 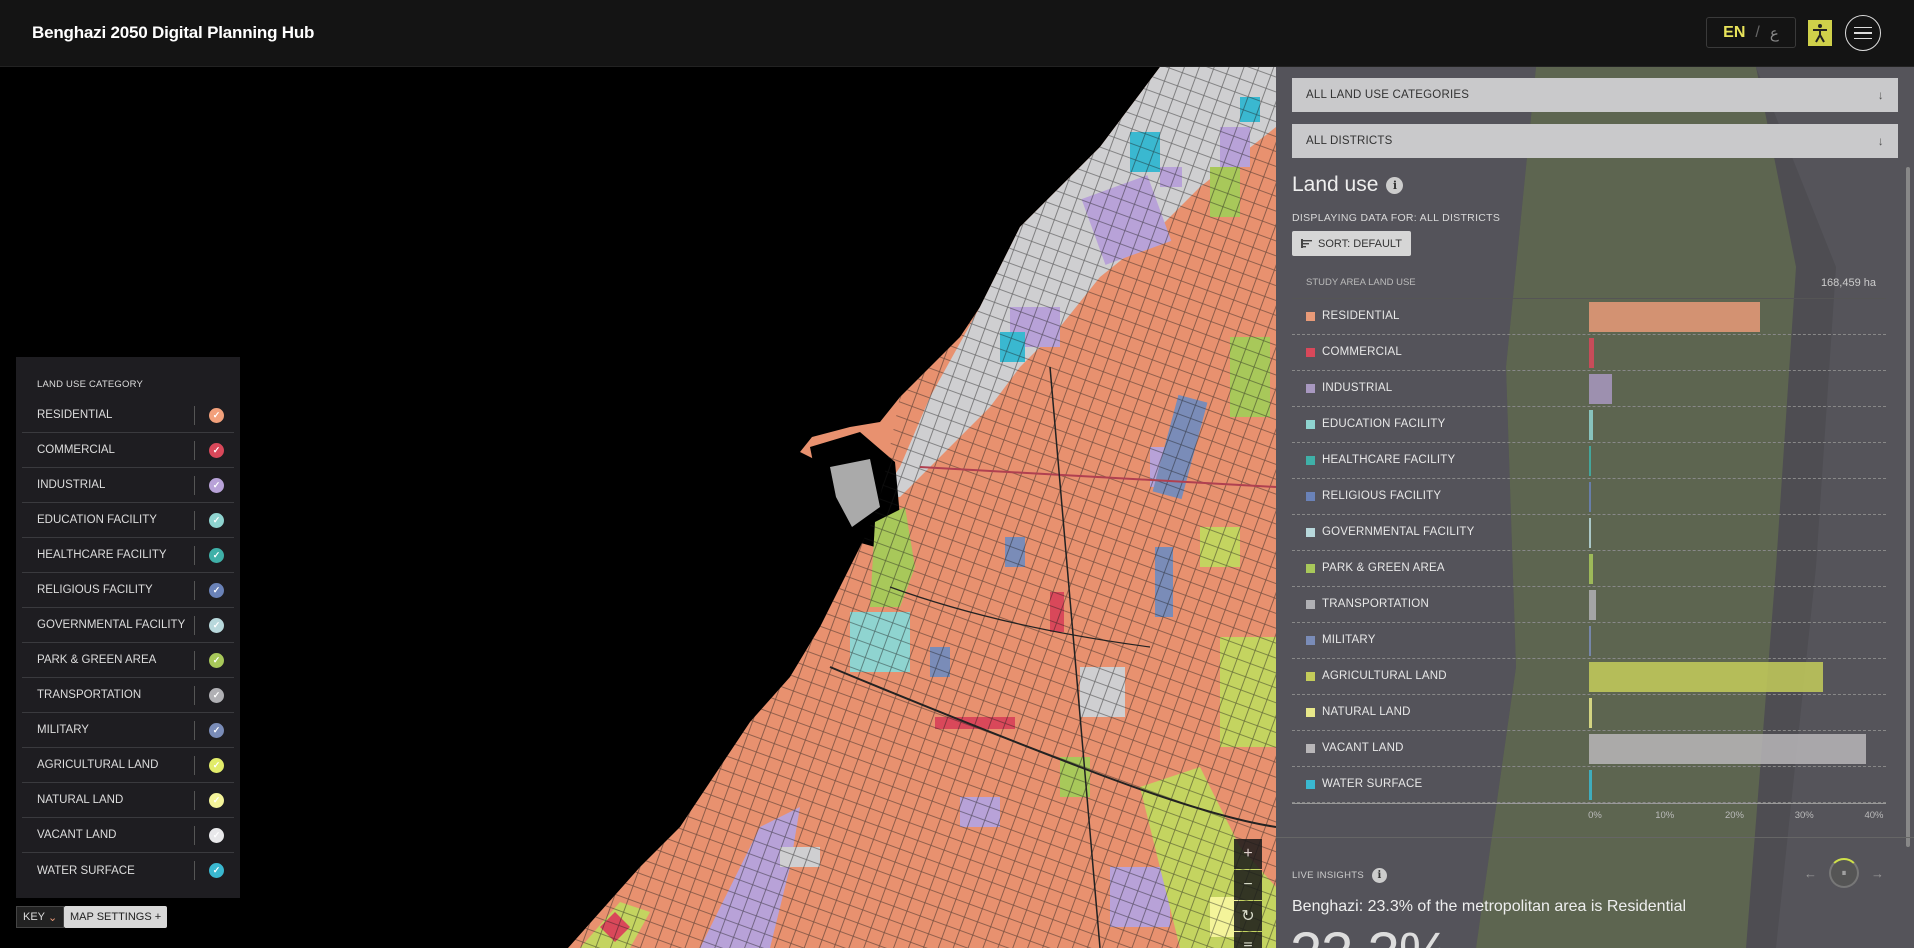 I want to click on reset-view-button: ↻, so click(x=1248, y=916).